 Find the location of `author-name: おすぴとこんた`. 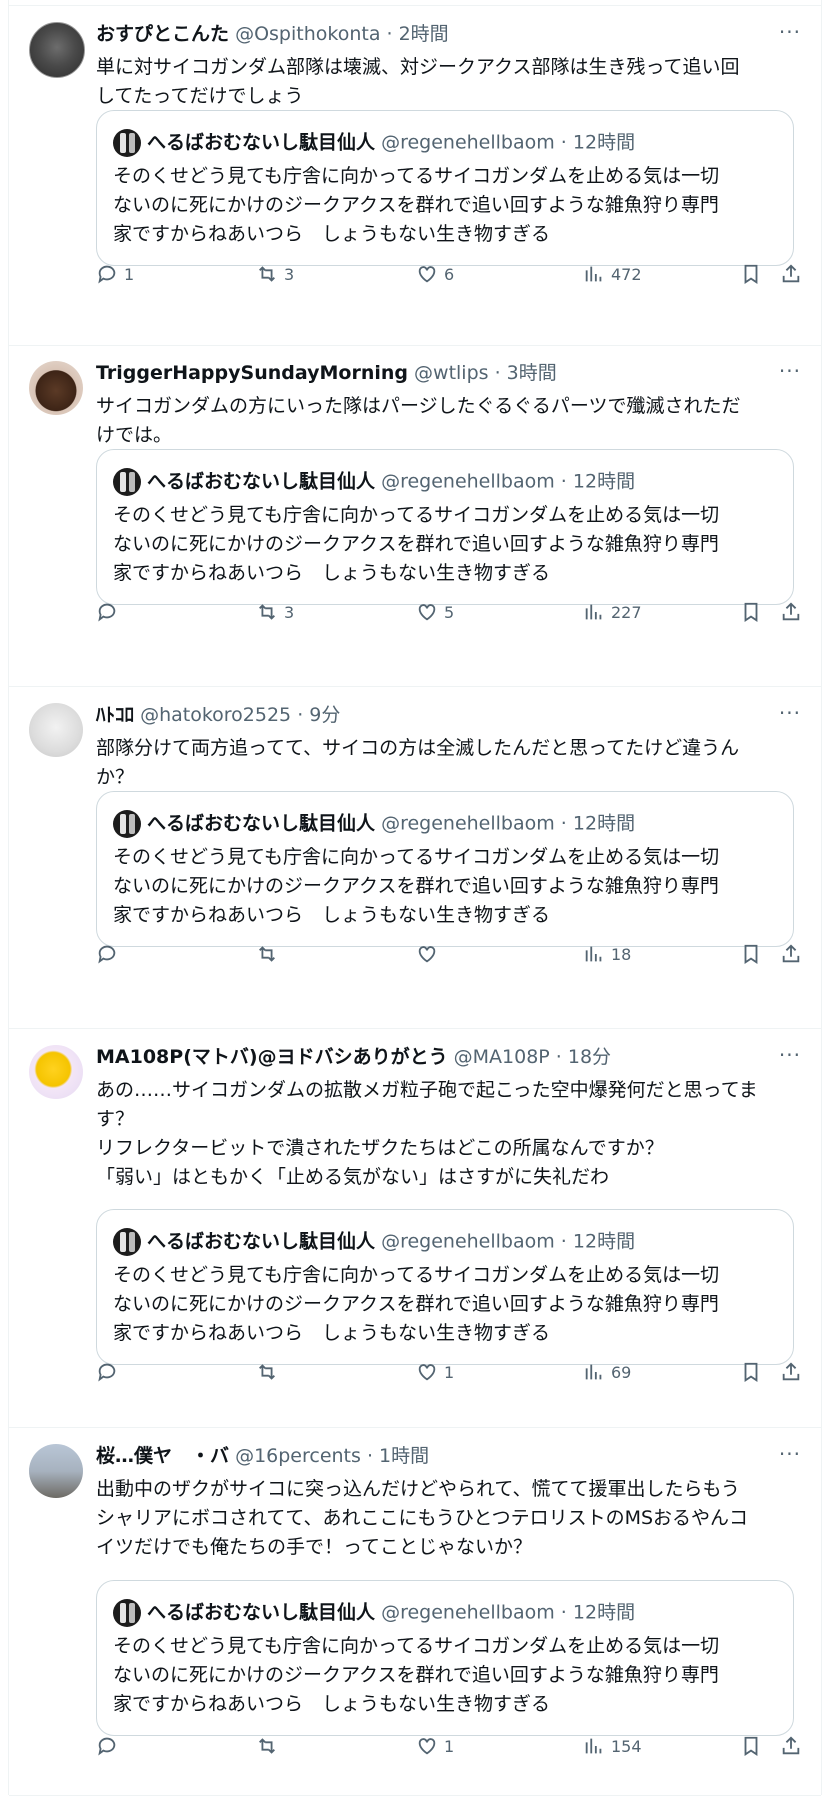

author-name: おすぴとこんた is located at coordinates (162, 34).